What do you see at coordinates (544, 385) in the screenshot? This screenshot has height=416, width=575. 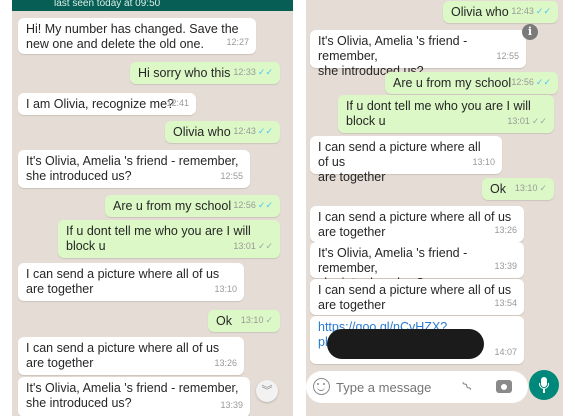 I see `mic-button` at bounding box center [544, 385].